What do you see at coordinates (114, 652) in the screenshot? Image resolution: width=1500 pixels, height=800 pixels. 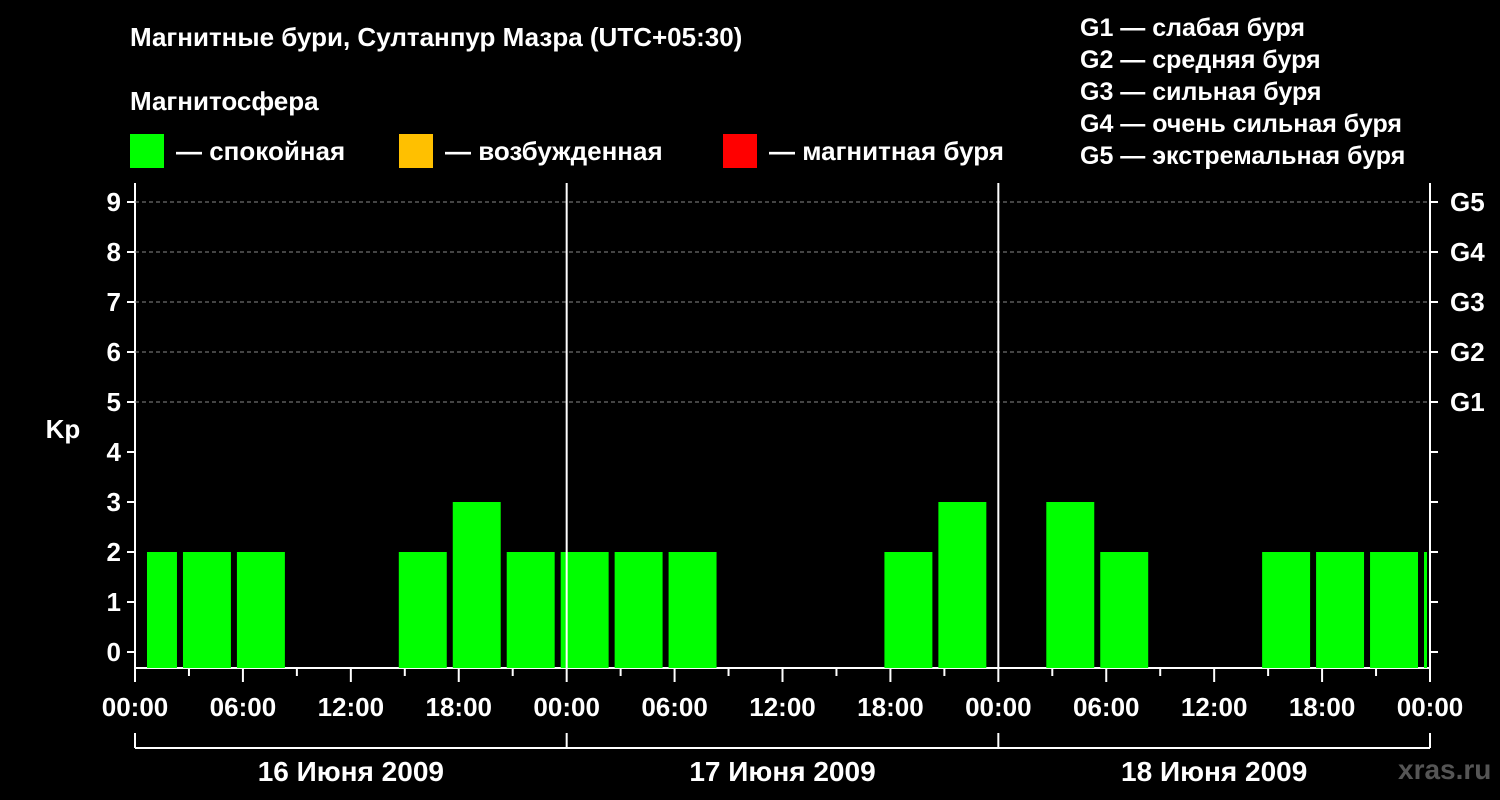 I see `y-tick-label: 0` at bounding box center [114, 652].